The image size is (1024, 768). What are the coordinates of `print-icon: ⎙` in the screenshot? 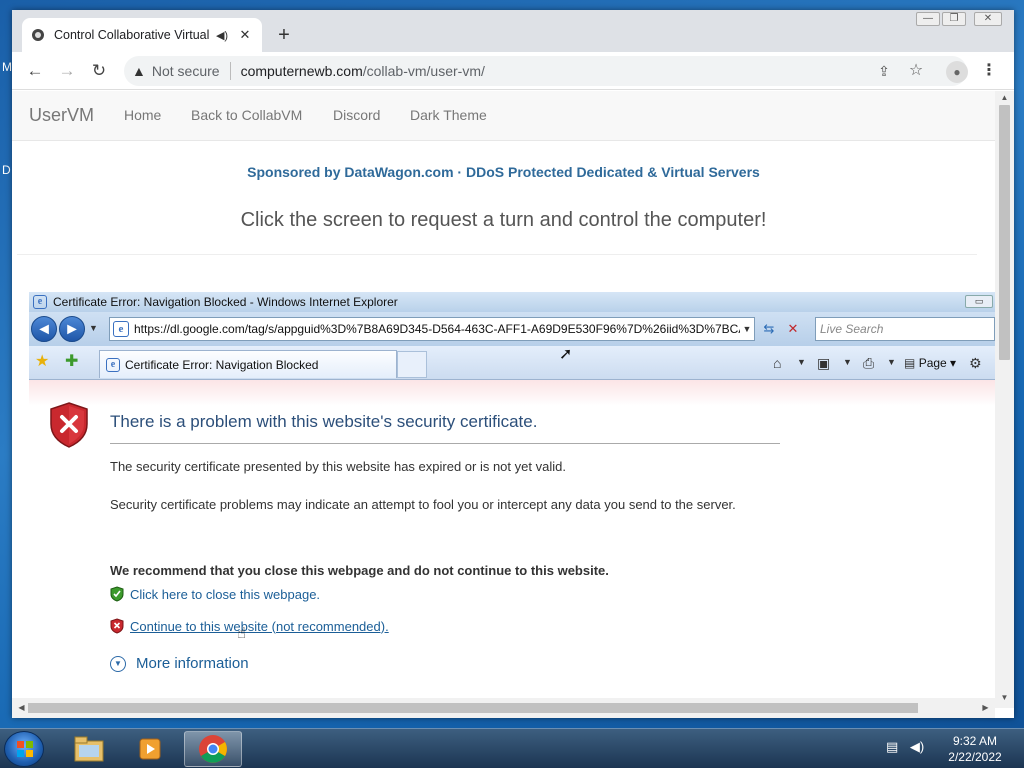 It's located at (868, 363).